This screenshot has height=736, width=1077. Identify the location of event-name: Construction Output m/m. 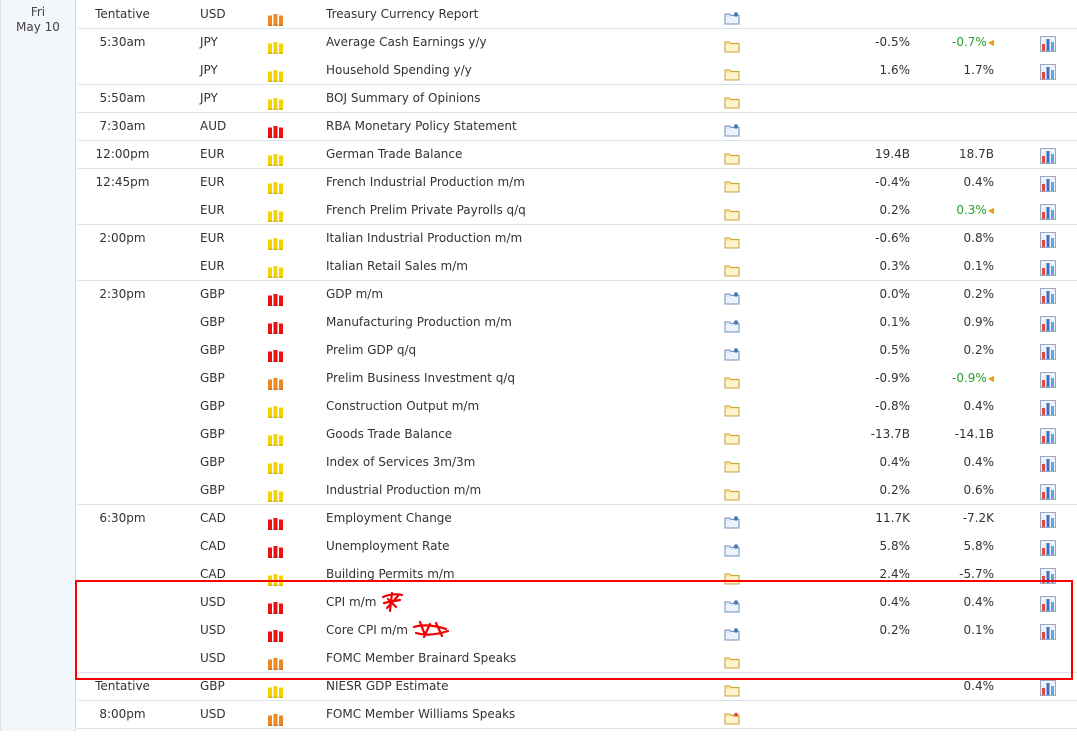
(402, 406).